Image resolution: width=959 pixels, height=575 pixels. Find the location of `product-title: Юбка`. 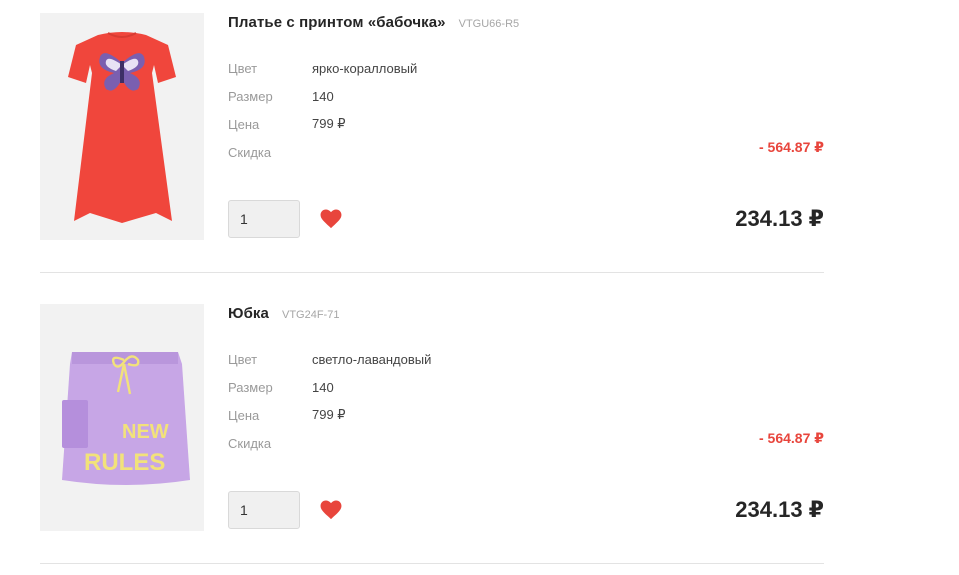

product-title: Юбка is located at coordinates (248, 313).